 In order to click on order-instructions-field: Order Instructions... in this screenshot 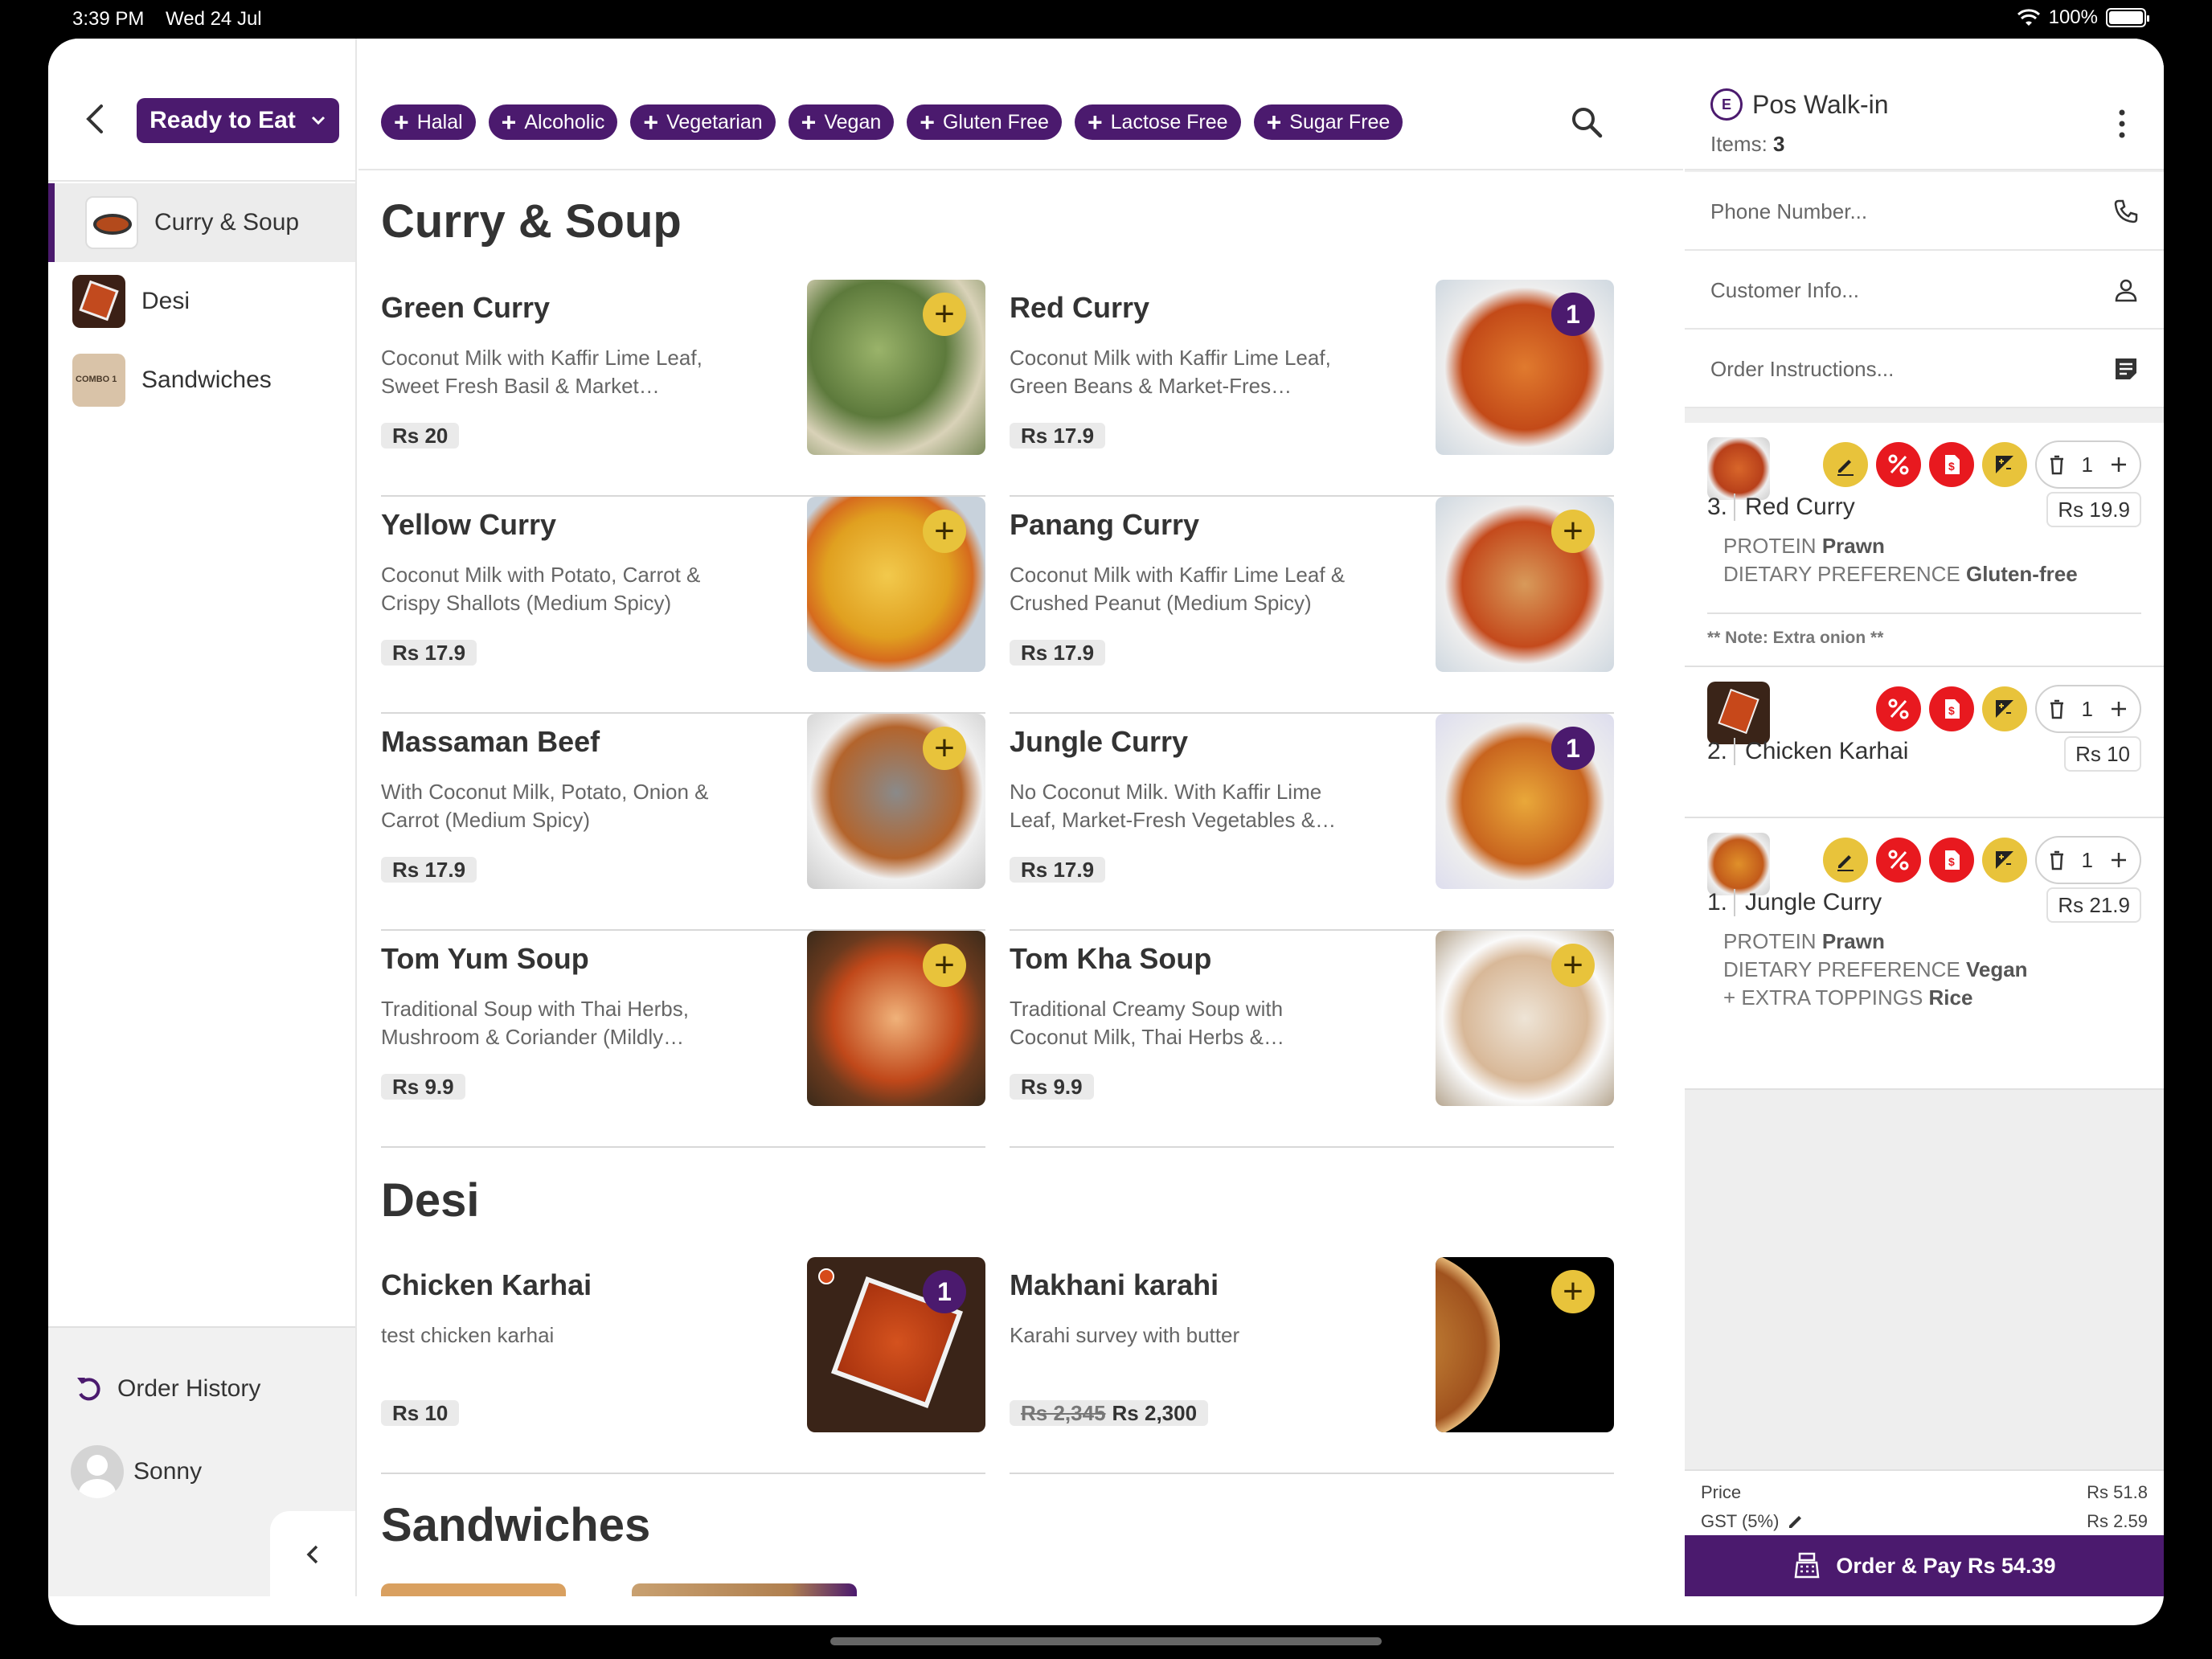, I will do `click(1924, 369)`.